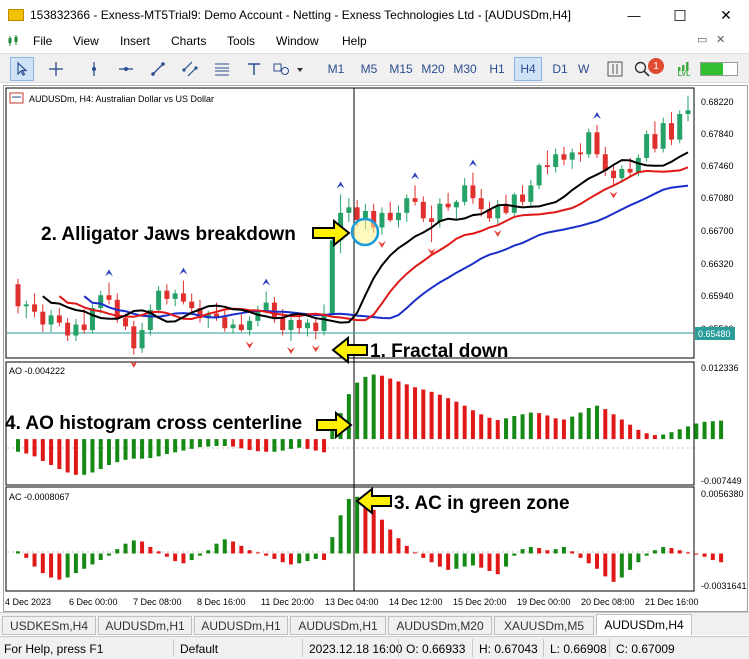  What do you see at coordinates (560, 69) in the screenshot?
I see `timeframe-d1: D1` at bounding box center [560, 69].